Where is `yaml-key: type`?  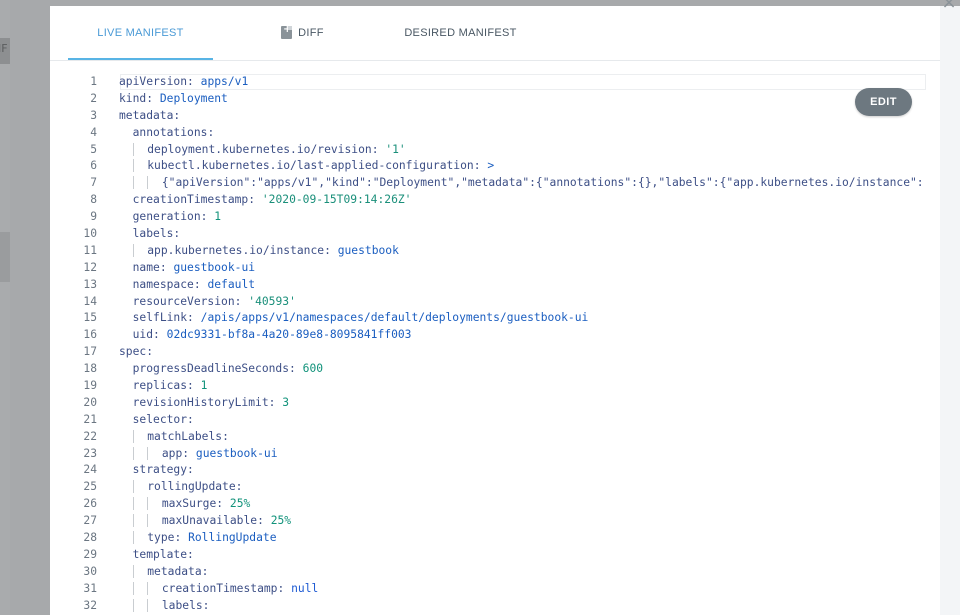 yaml-key: type is located at coordinates (161, 538).